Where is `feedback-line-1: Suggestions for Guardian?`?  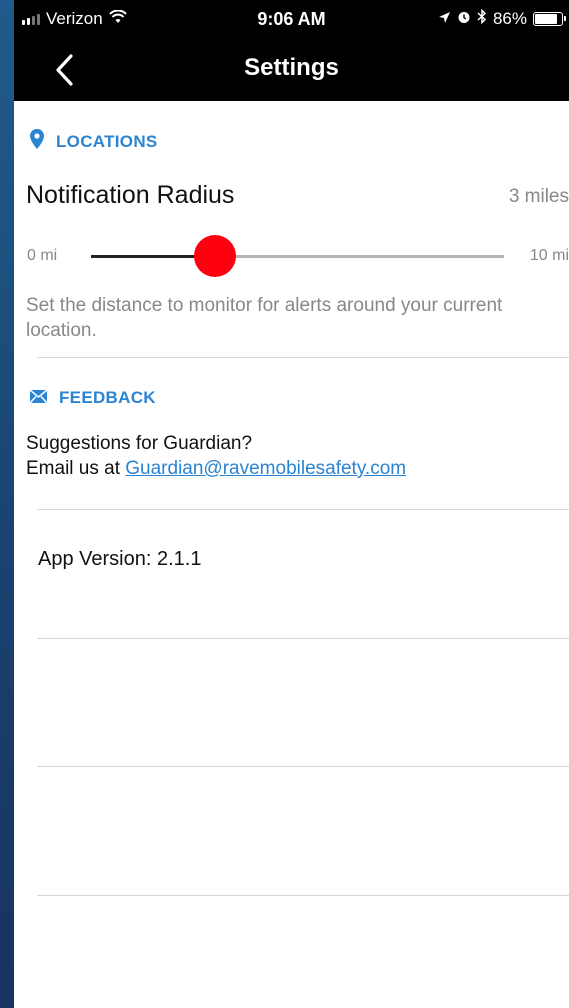 feedback-line-1: Suggestions for Guardian? is located at coordinates (139, 443).